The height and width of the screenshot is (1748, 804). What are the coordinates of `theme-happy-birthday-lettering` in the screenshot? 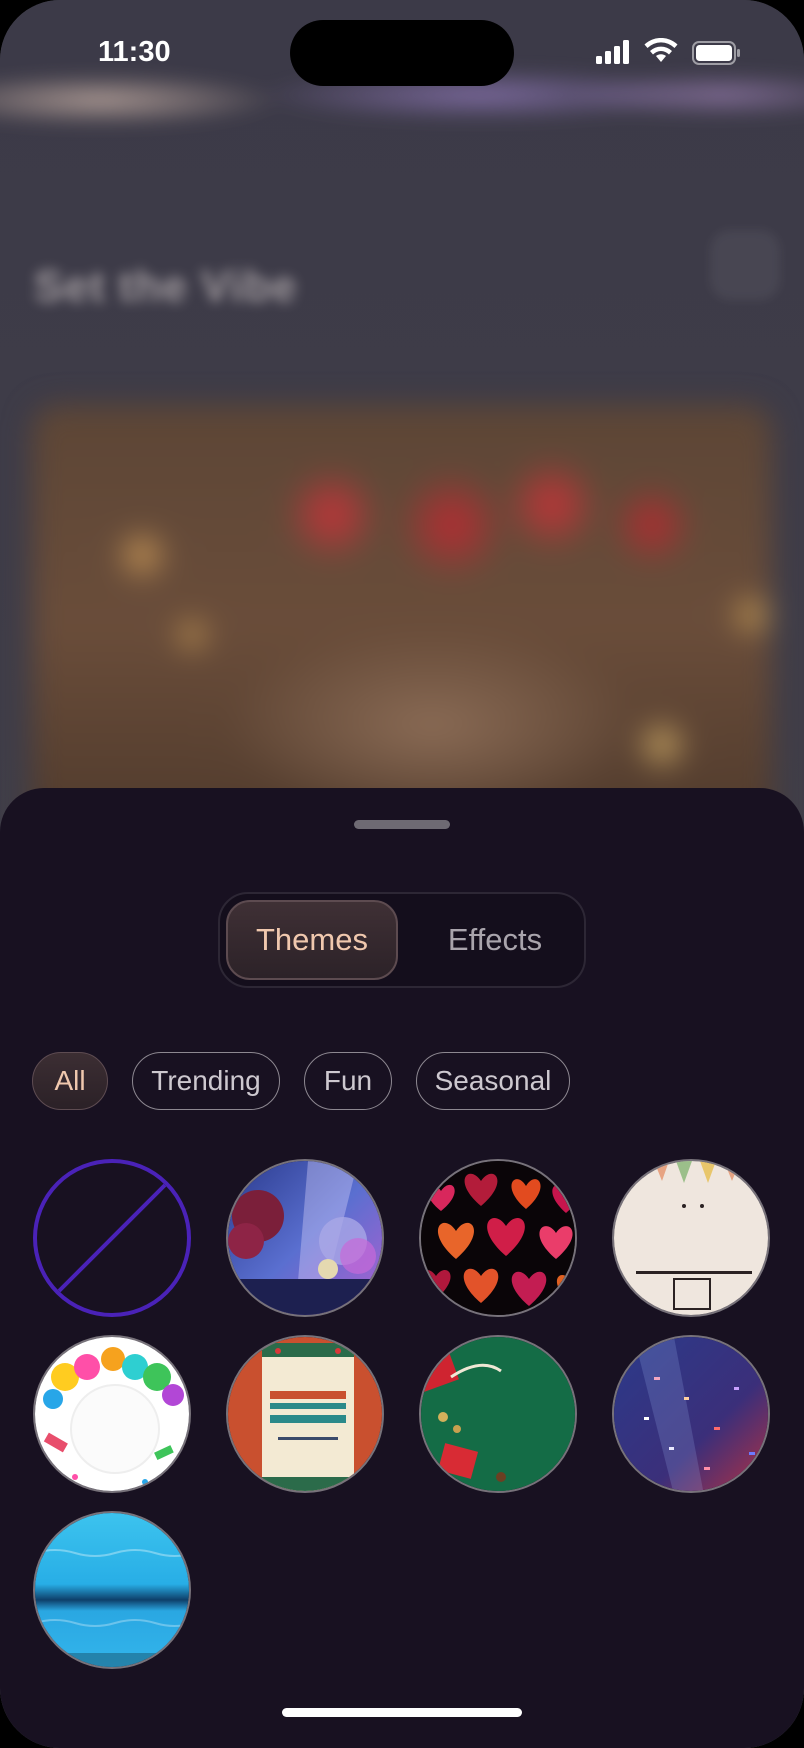 It's located at (691, 1238).